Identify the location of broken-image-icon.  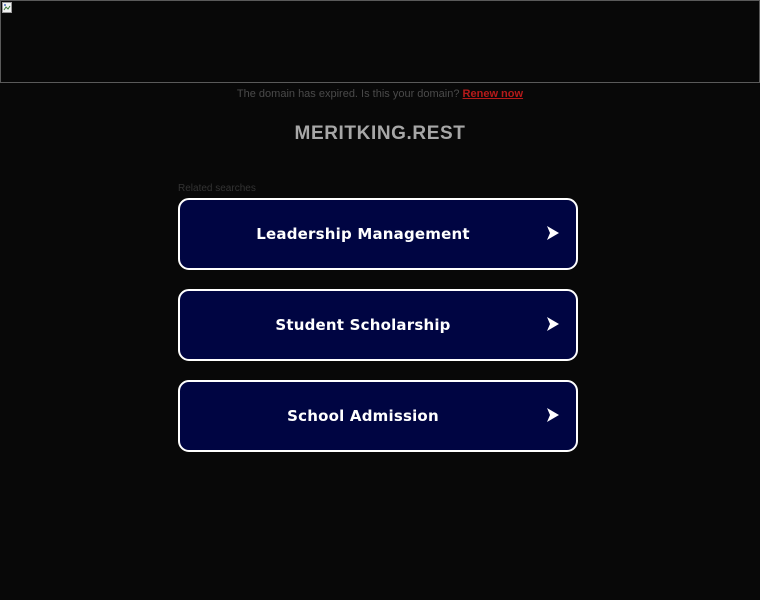
(7, 7).